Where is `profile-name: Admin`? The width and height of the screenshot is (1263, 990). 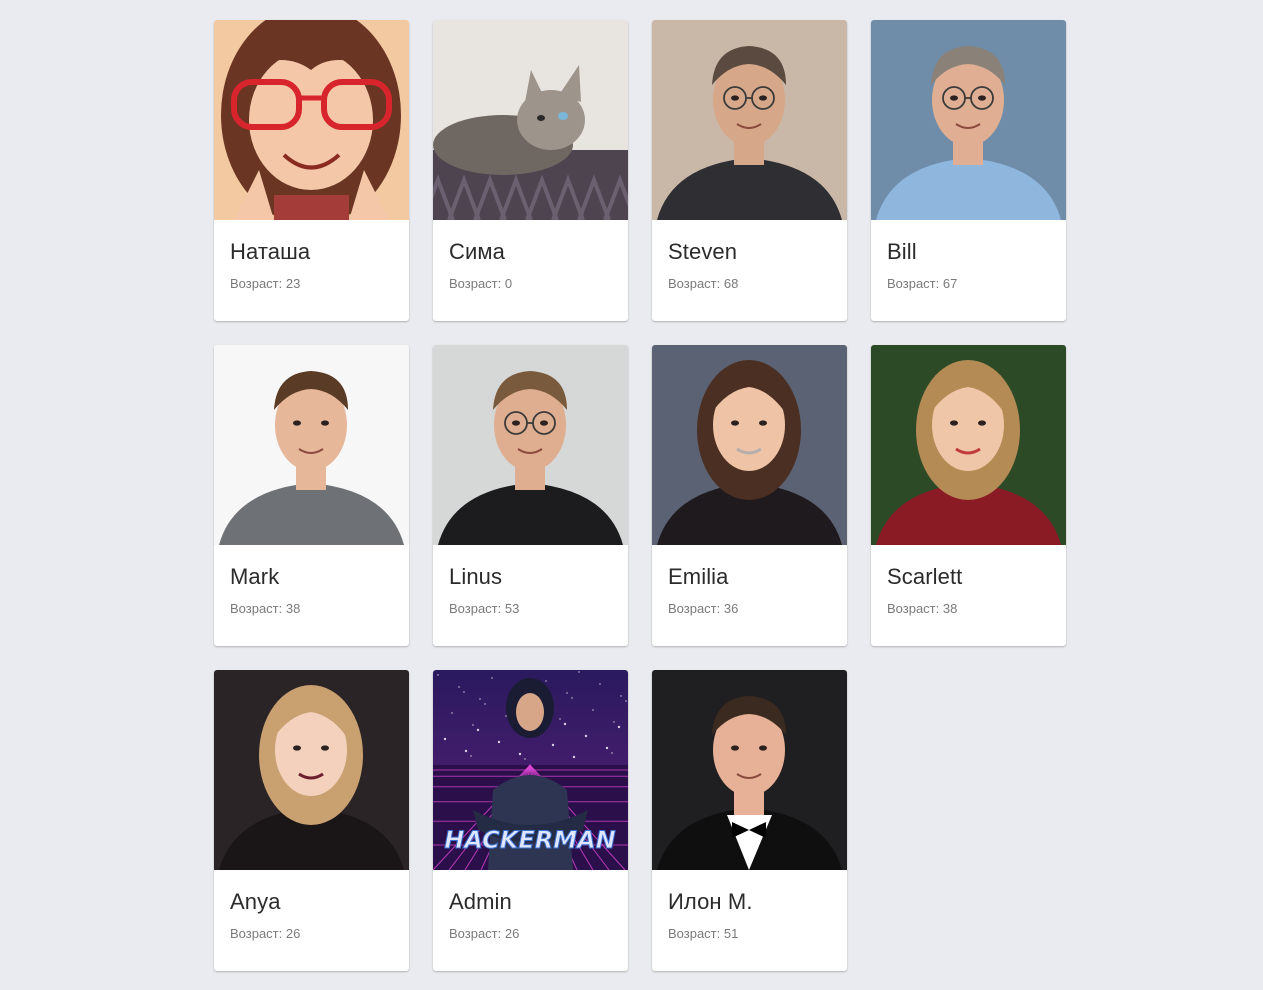 profile-name: Admin is located at coordinates (480, 901).